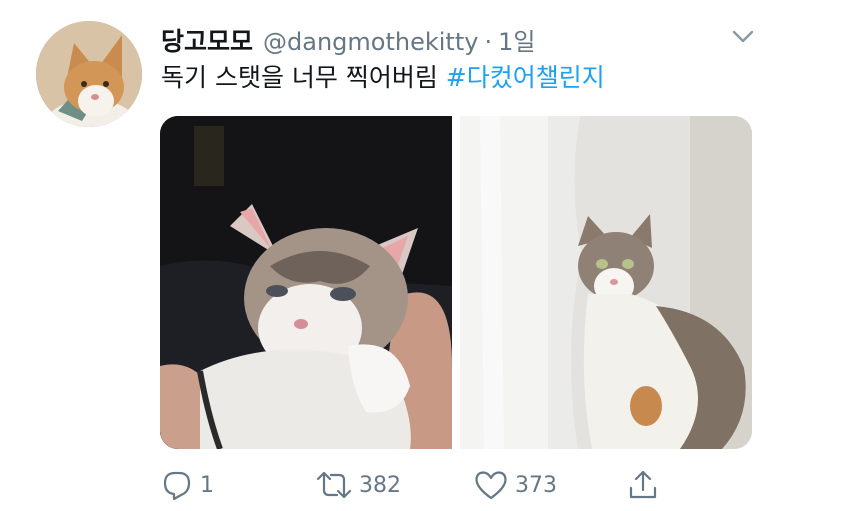 The height and width of the screenshot is (511, 850). I want to click on tweet-actions: 1 382 373, so click(420, 485).